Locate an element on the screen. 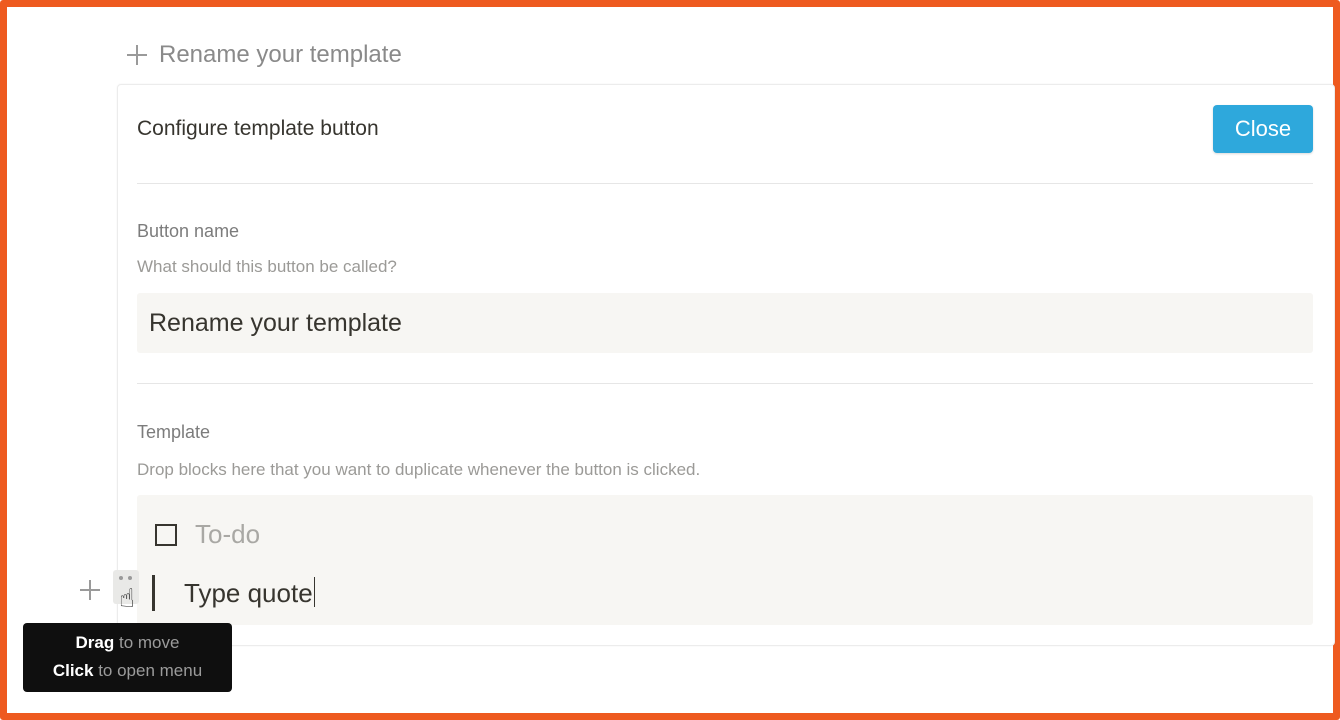 The width and height of the screenshot is (1340, 720). tooltip-line-click: Click to open menu is located at coordinates (127, 671).